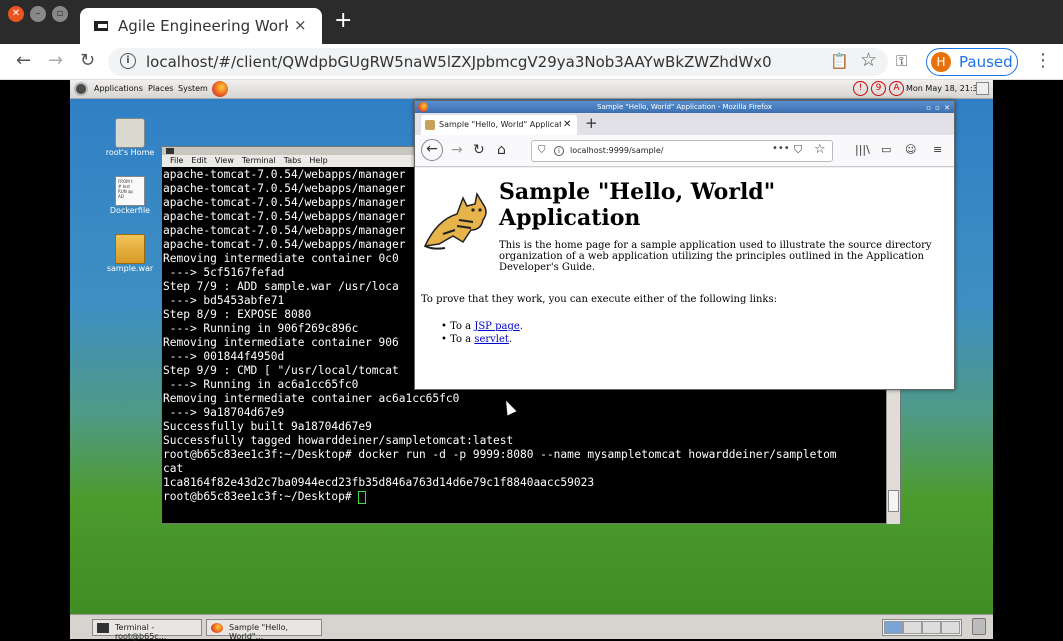 The height and width of the screenshot is (641, 1063). I want to click on browser-tab-bar: ✕ – ▫ Agile Engineering Worksh × +, so click(531, 22).